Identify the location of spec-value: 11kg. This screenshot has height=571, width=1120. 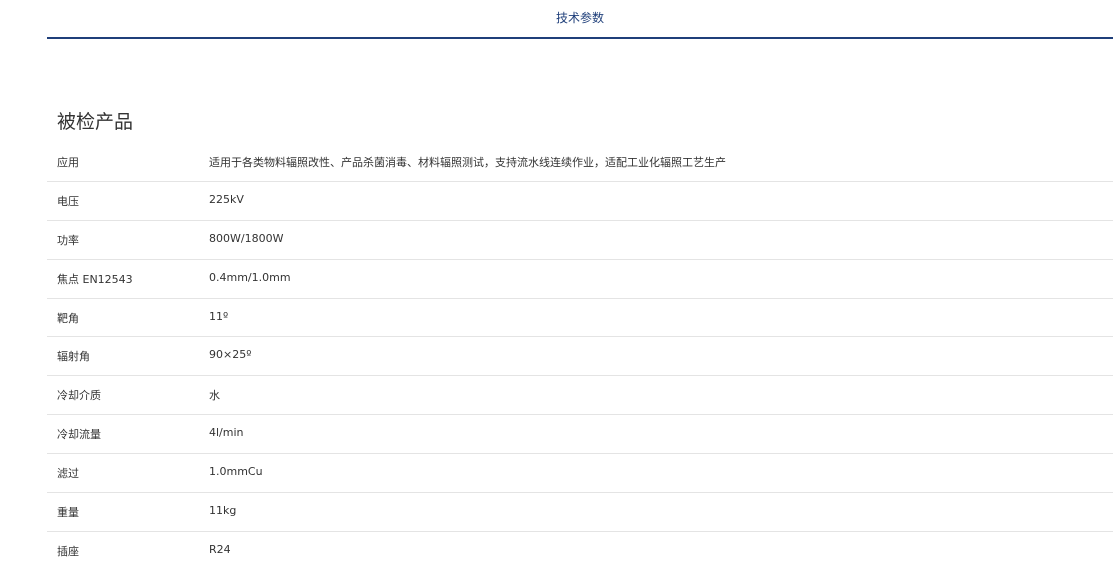
(223, 511).